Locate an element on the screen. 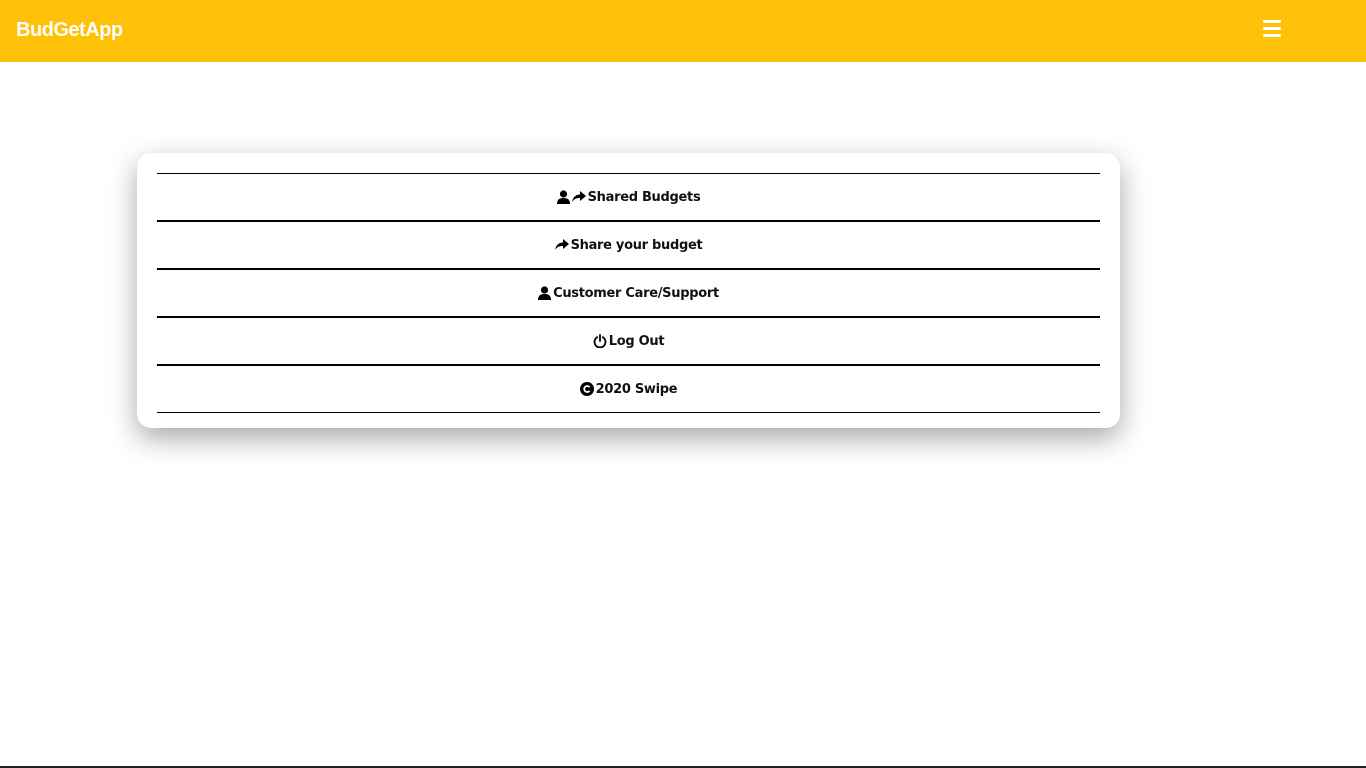  top-navbar: BudGetApp is located at coordinates (683, 31).